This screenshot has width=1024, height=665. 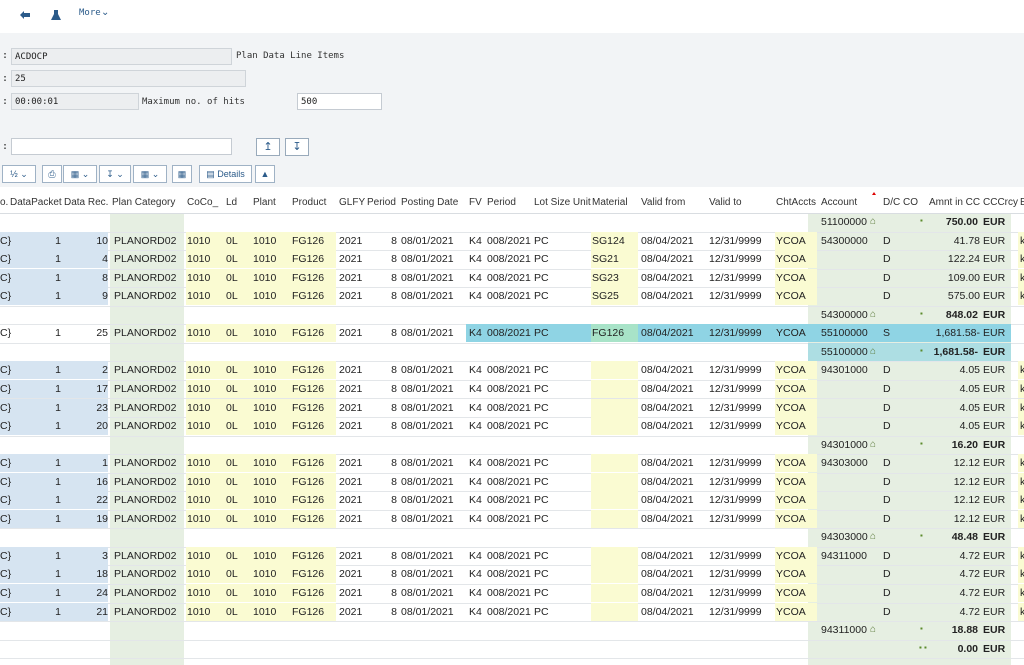 What do you see at coordinates (105, 556) in the screenshot?
I see `cell-rec: 3` at bounding box center [105, 556].